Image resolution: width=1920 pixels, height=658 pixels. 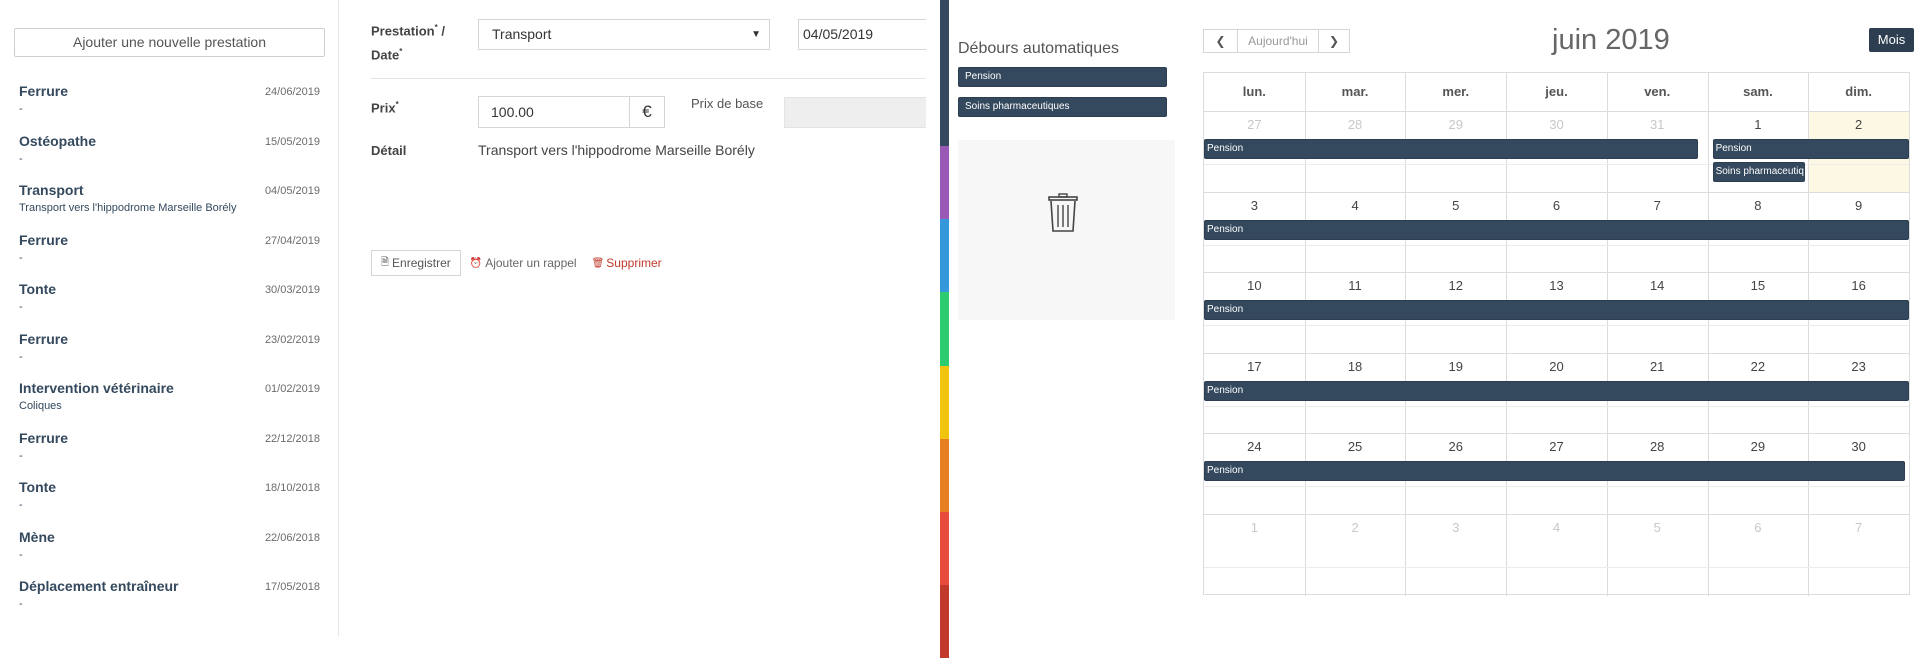 What do you see at coordinates (1355, 366) in the screenshot?
I see `day-number: 18` at bounding box center [1355, 366].